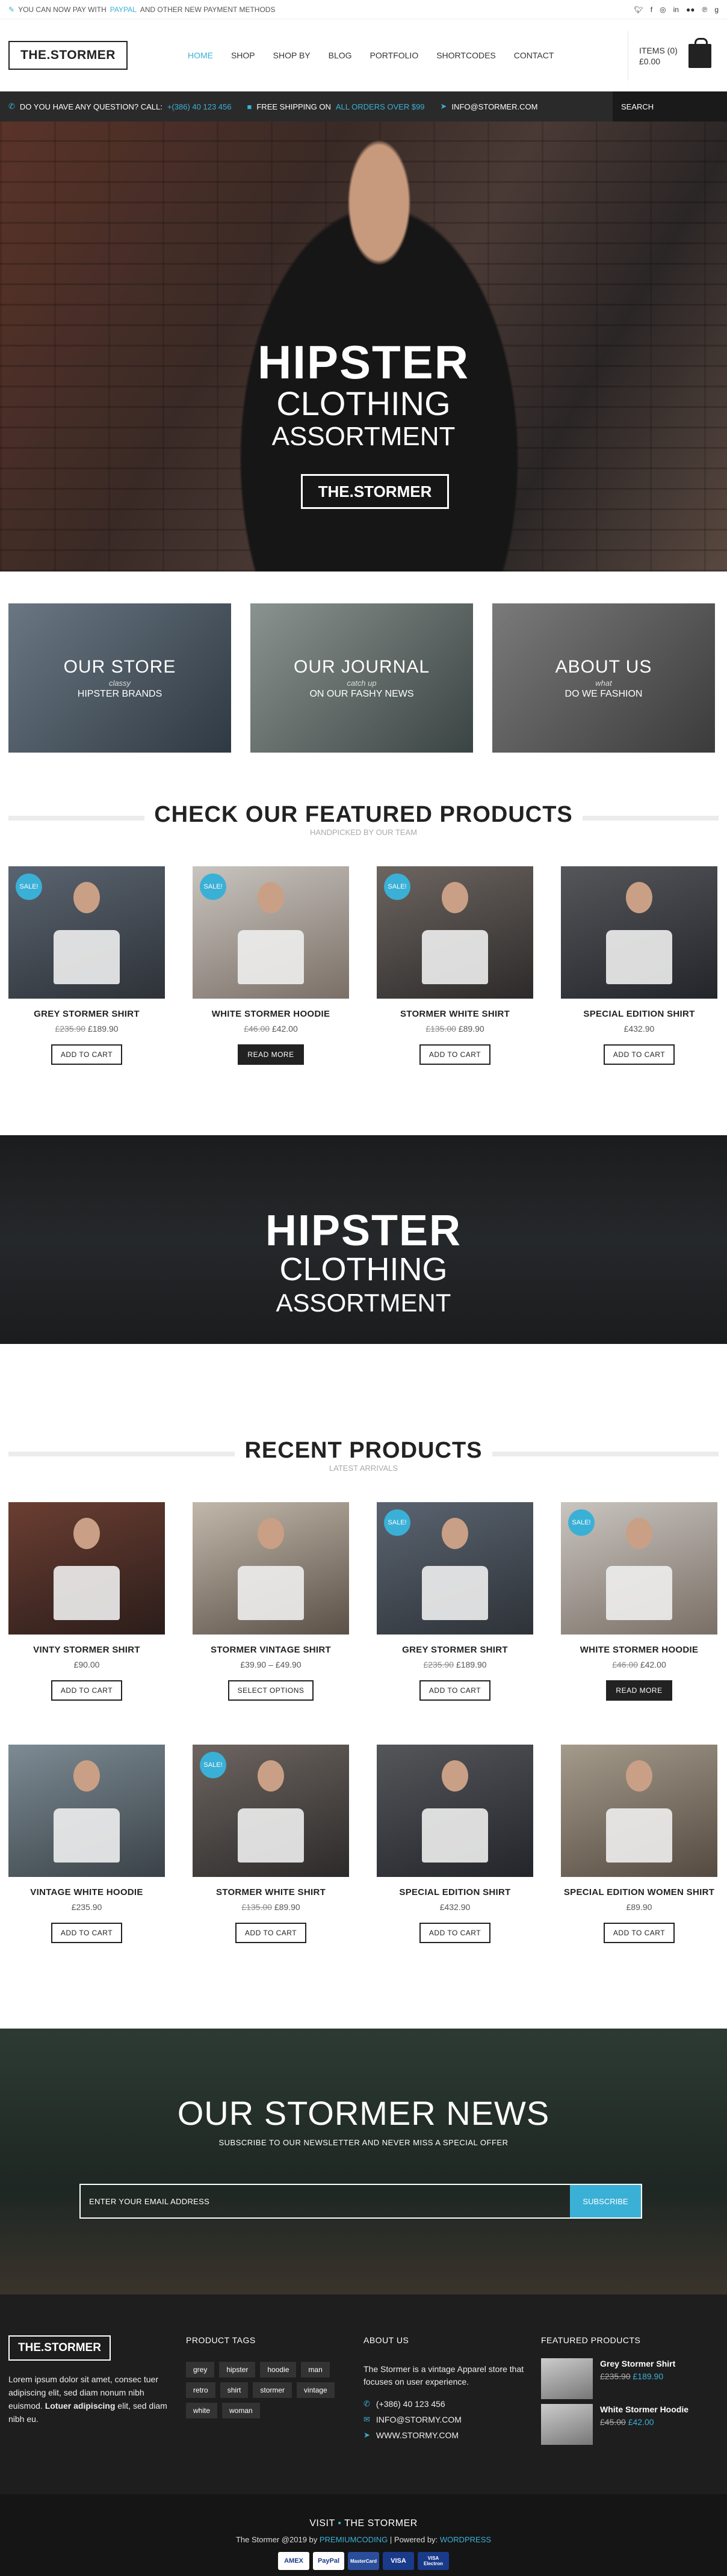 The width and height of the screenshot is (727, 2576). Describe the element at coordinates (397, 887) in the screenshot. I see `sale-badge: SALE!` at that location.